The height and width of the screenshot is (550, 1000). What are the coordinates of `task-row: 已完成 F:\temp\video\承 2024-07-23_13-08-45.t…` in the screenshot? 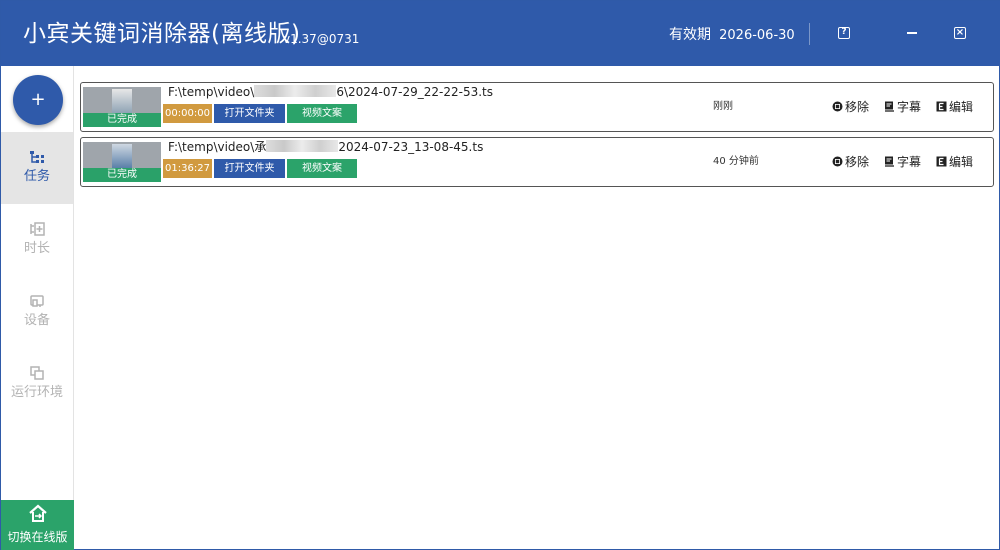 It's located at (537, 162).